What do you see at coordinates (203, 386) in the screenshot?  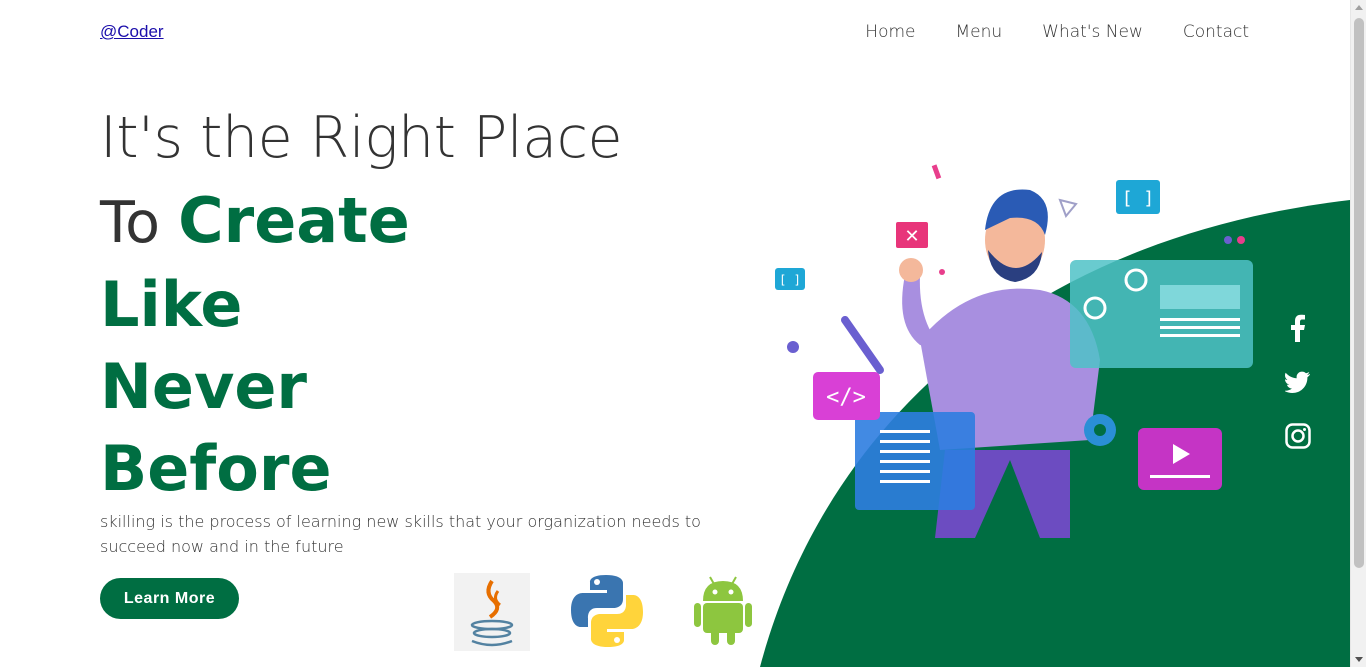 I see `hero-line-4: Never` at bounding box center [203, 386].